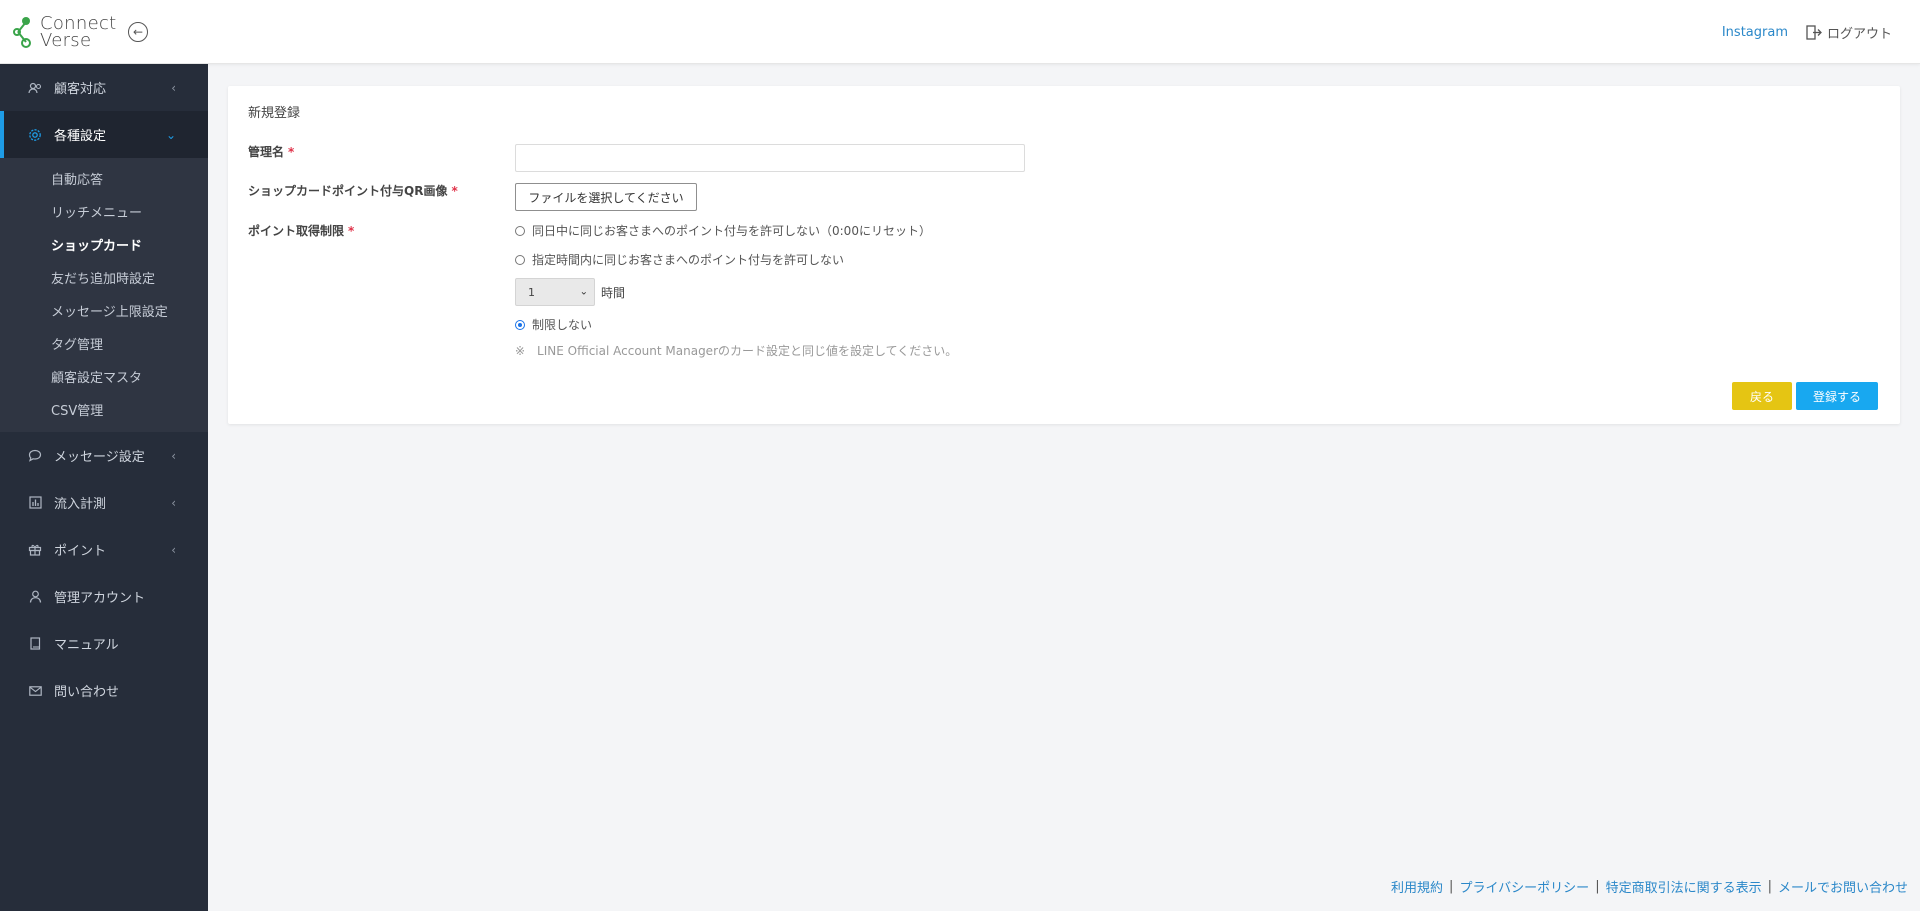 The image size is (1920, 911). I want to click on submenu-message-limit: メッセージ上限設定, so click(104, 310).